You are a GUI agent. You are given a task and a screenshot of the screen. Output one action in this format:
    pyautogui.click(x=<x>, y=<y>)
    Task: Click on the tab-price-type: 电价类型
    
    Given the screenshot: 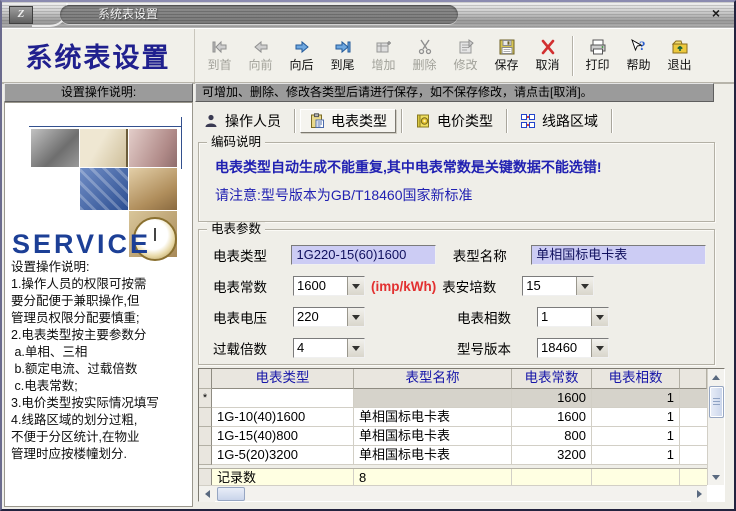 What is the action you would take?
    pyautogui.click(x=454, y=121)
    